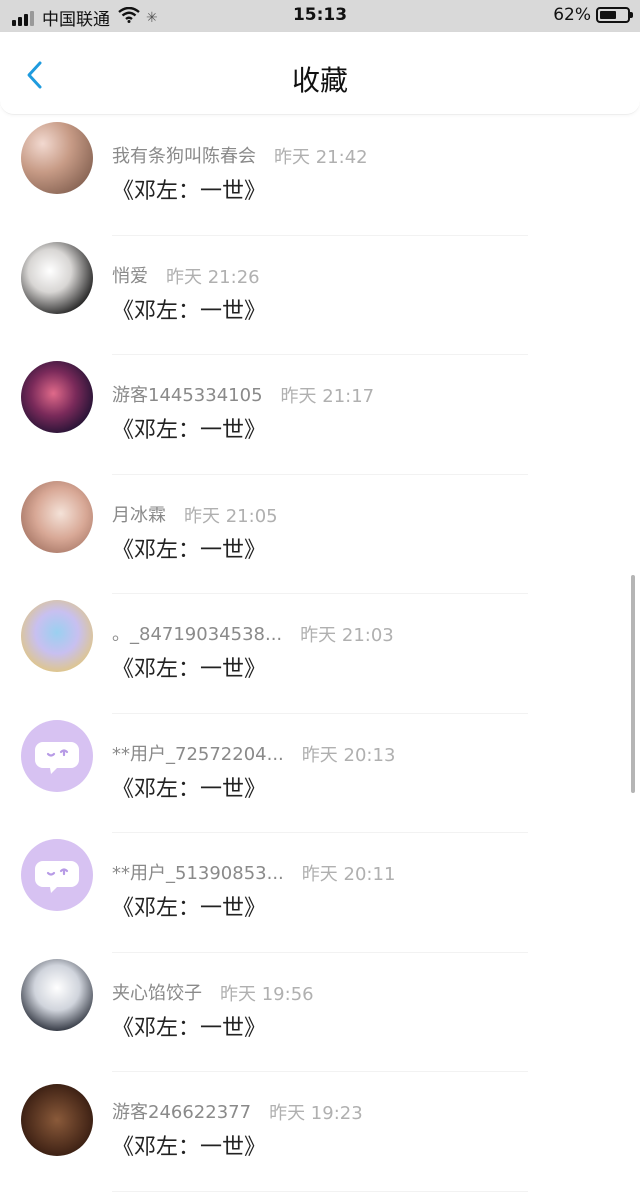 Image resolution: width=640 pixels, height=1192 pixels. Describe the element at coordinates (267, 994) in the screenshot. I see `favorite-time: 昨天 19:56` at that location.